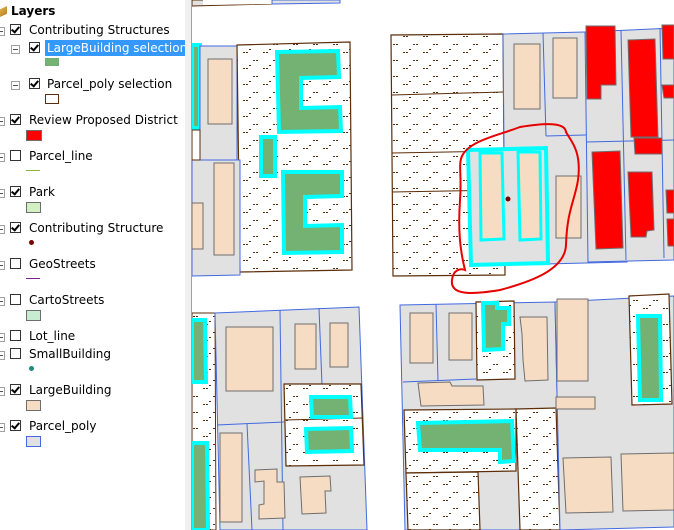  What do you see at coordinates (480, 415) in the screenshot?
I see `block-lower-middle` at bounding box center [480, 415].